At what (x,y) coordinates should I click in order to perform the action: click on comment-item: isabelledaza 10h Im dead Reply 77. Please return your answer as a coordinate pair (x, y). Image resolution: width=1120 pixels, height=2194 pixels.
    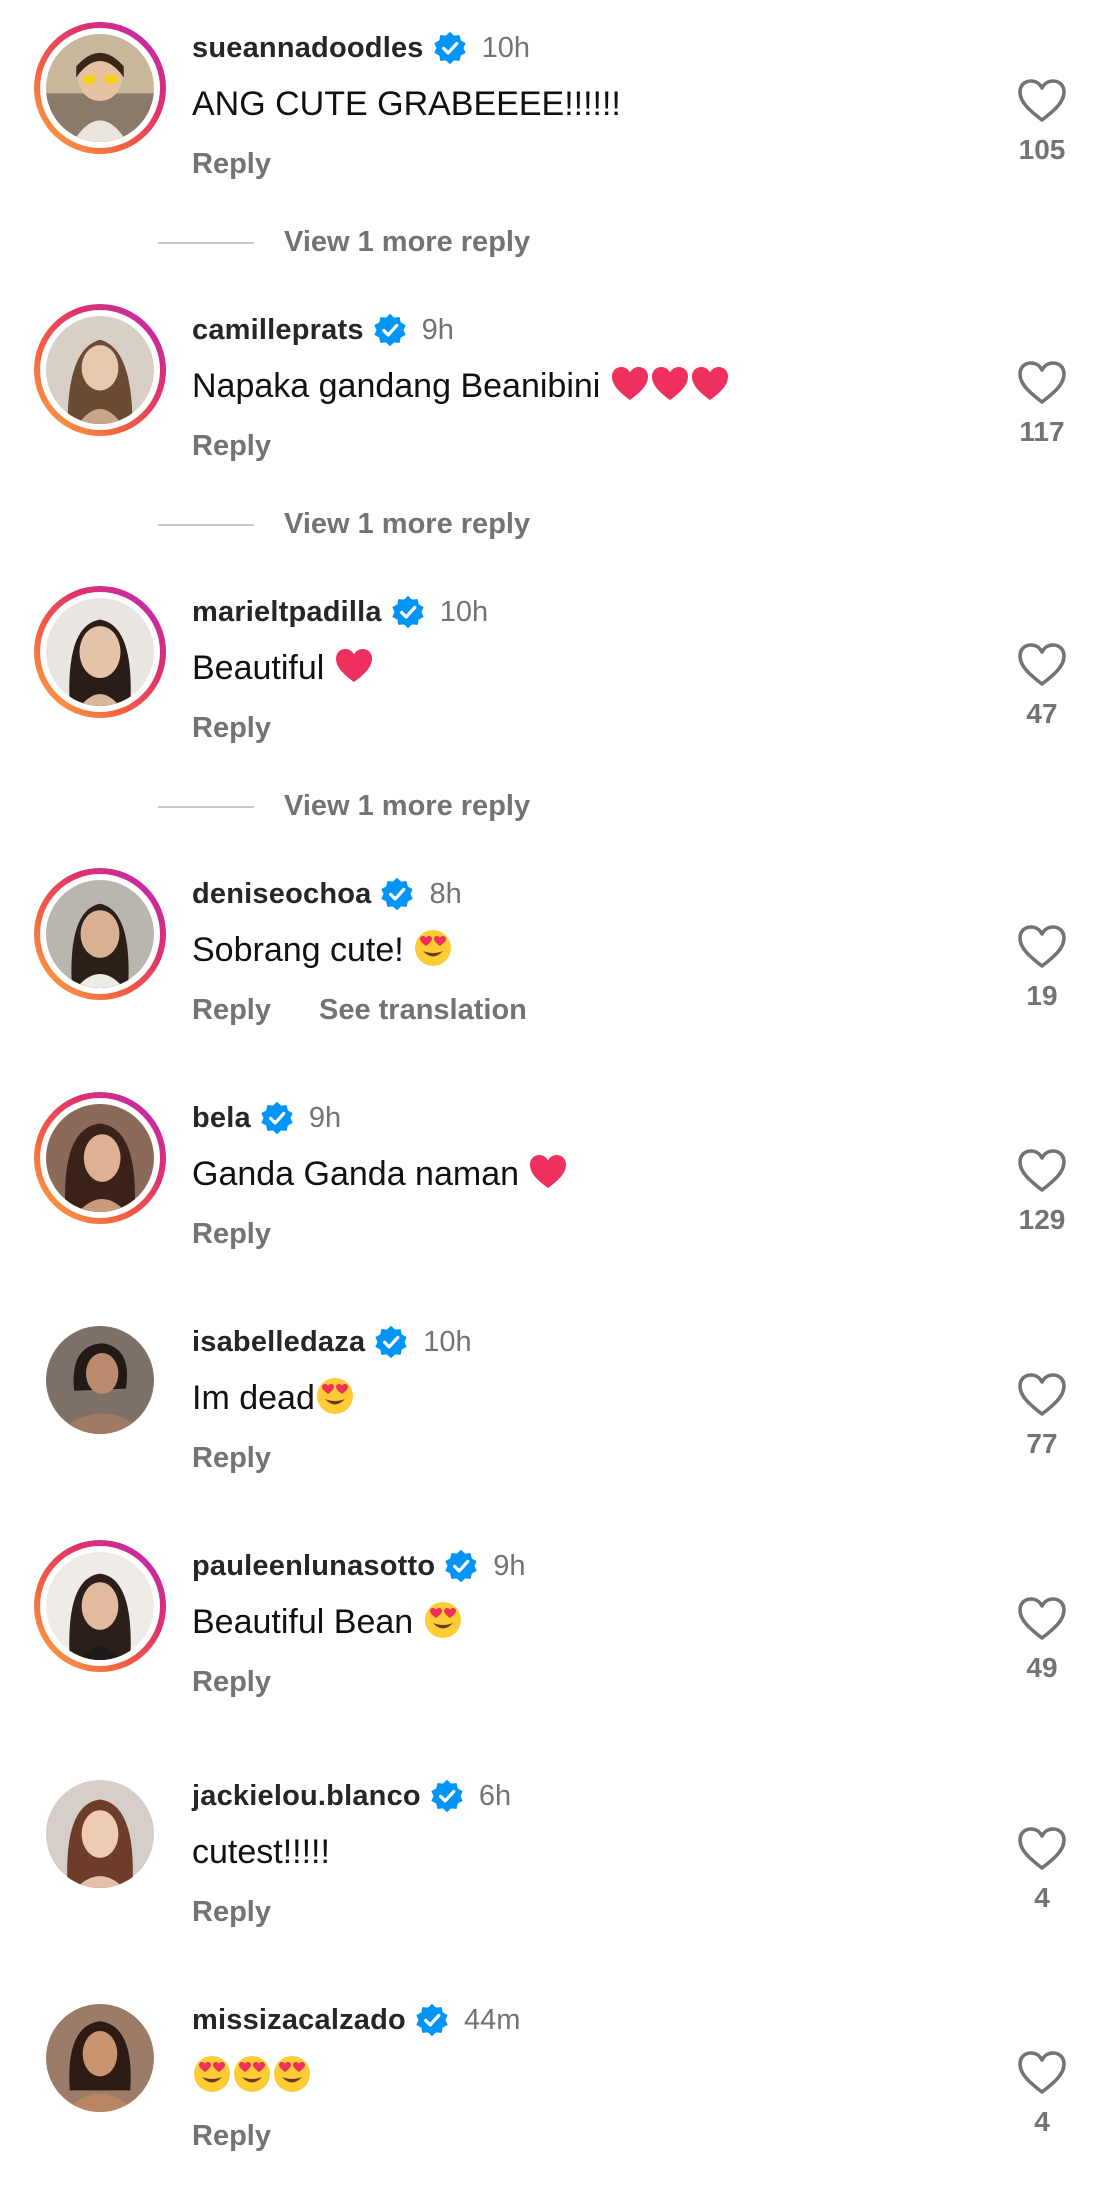
    Looking at the image, I should click on (560, 1416).